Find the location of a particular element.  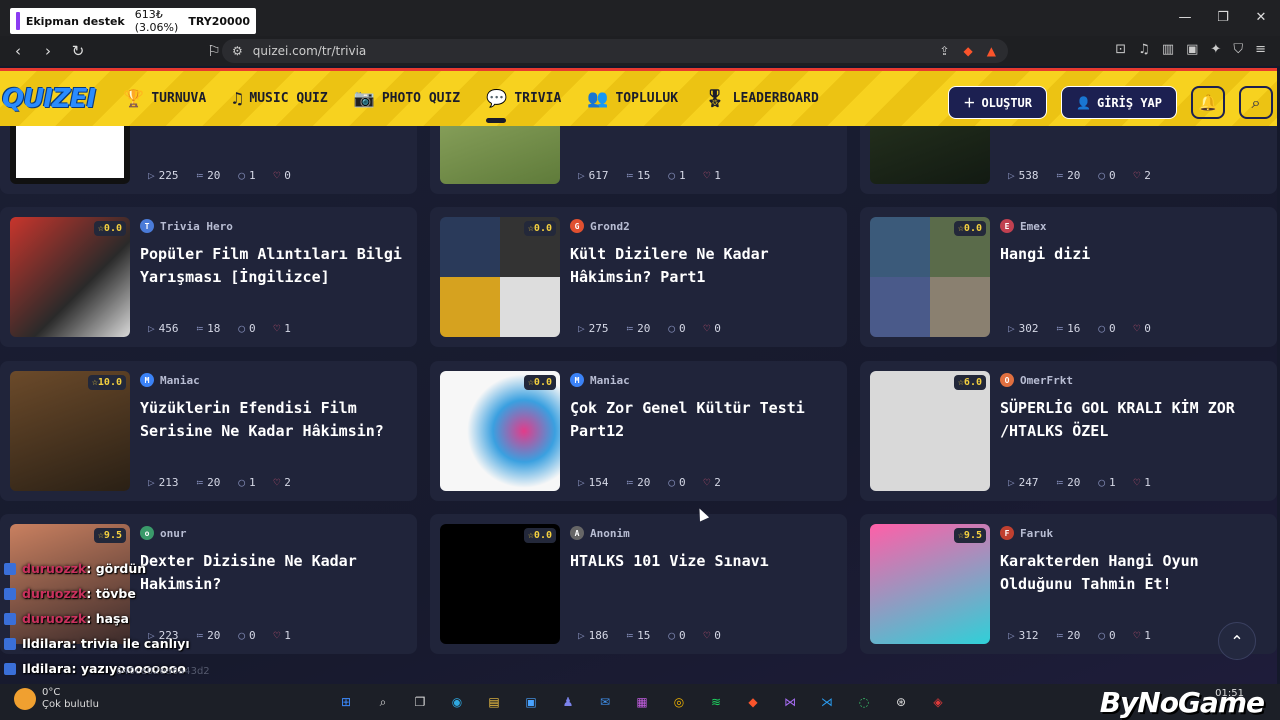

task-view-icon: ❐ is located at coordinates (420, 702).